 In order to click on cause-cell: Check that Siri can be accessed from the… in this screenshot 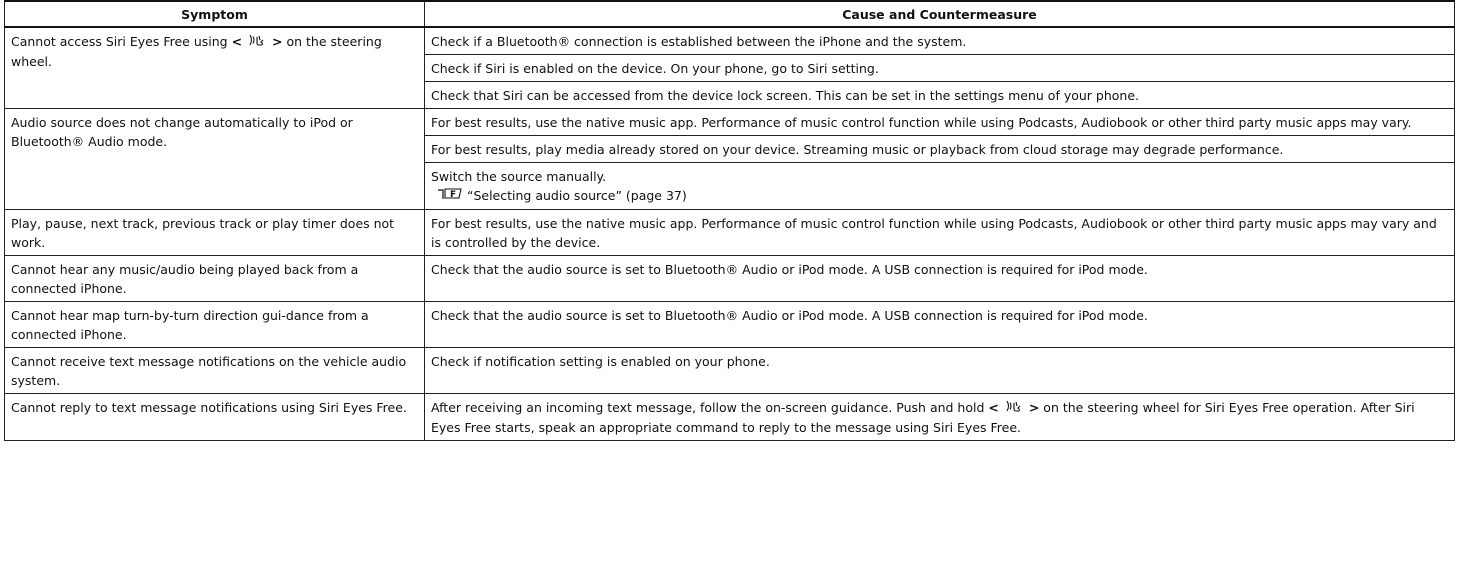, I will do `click(939, 95)`.